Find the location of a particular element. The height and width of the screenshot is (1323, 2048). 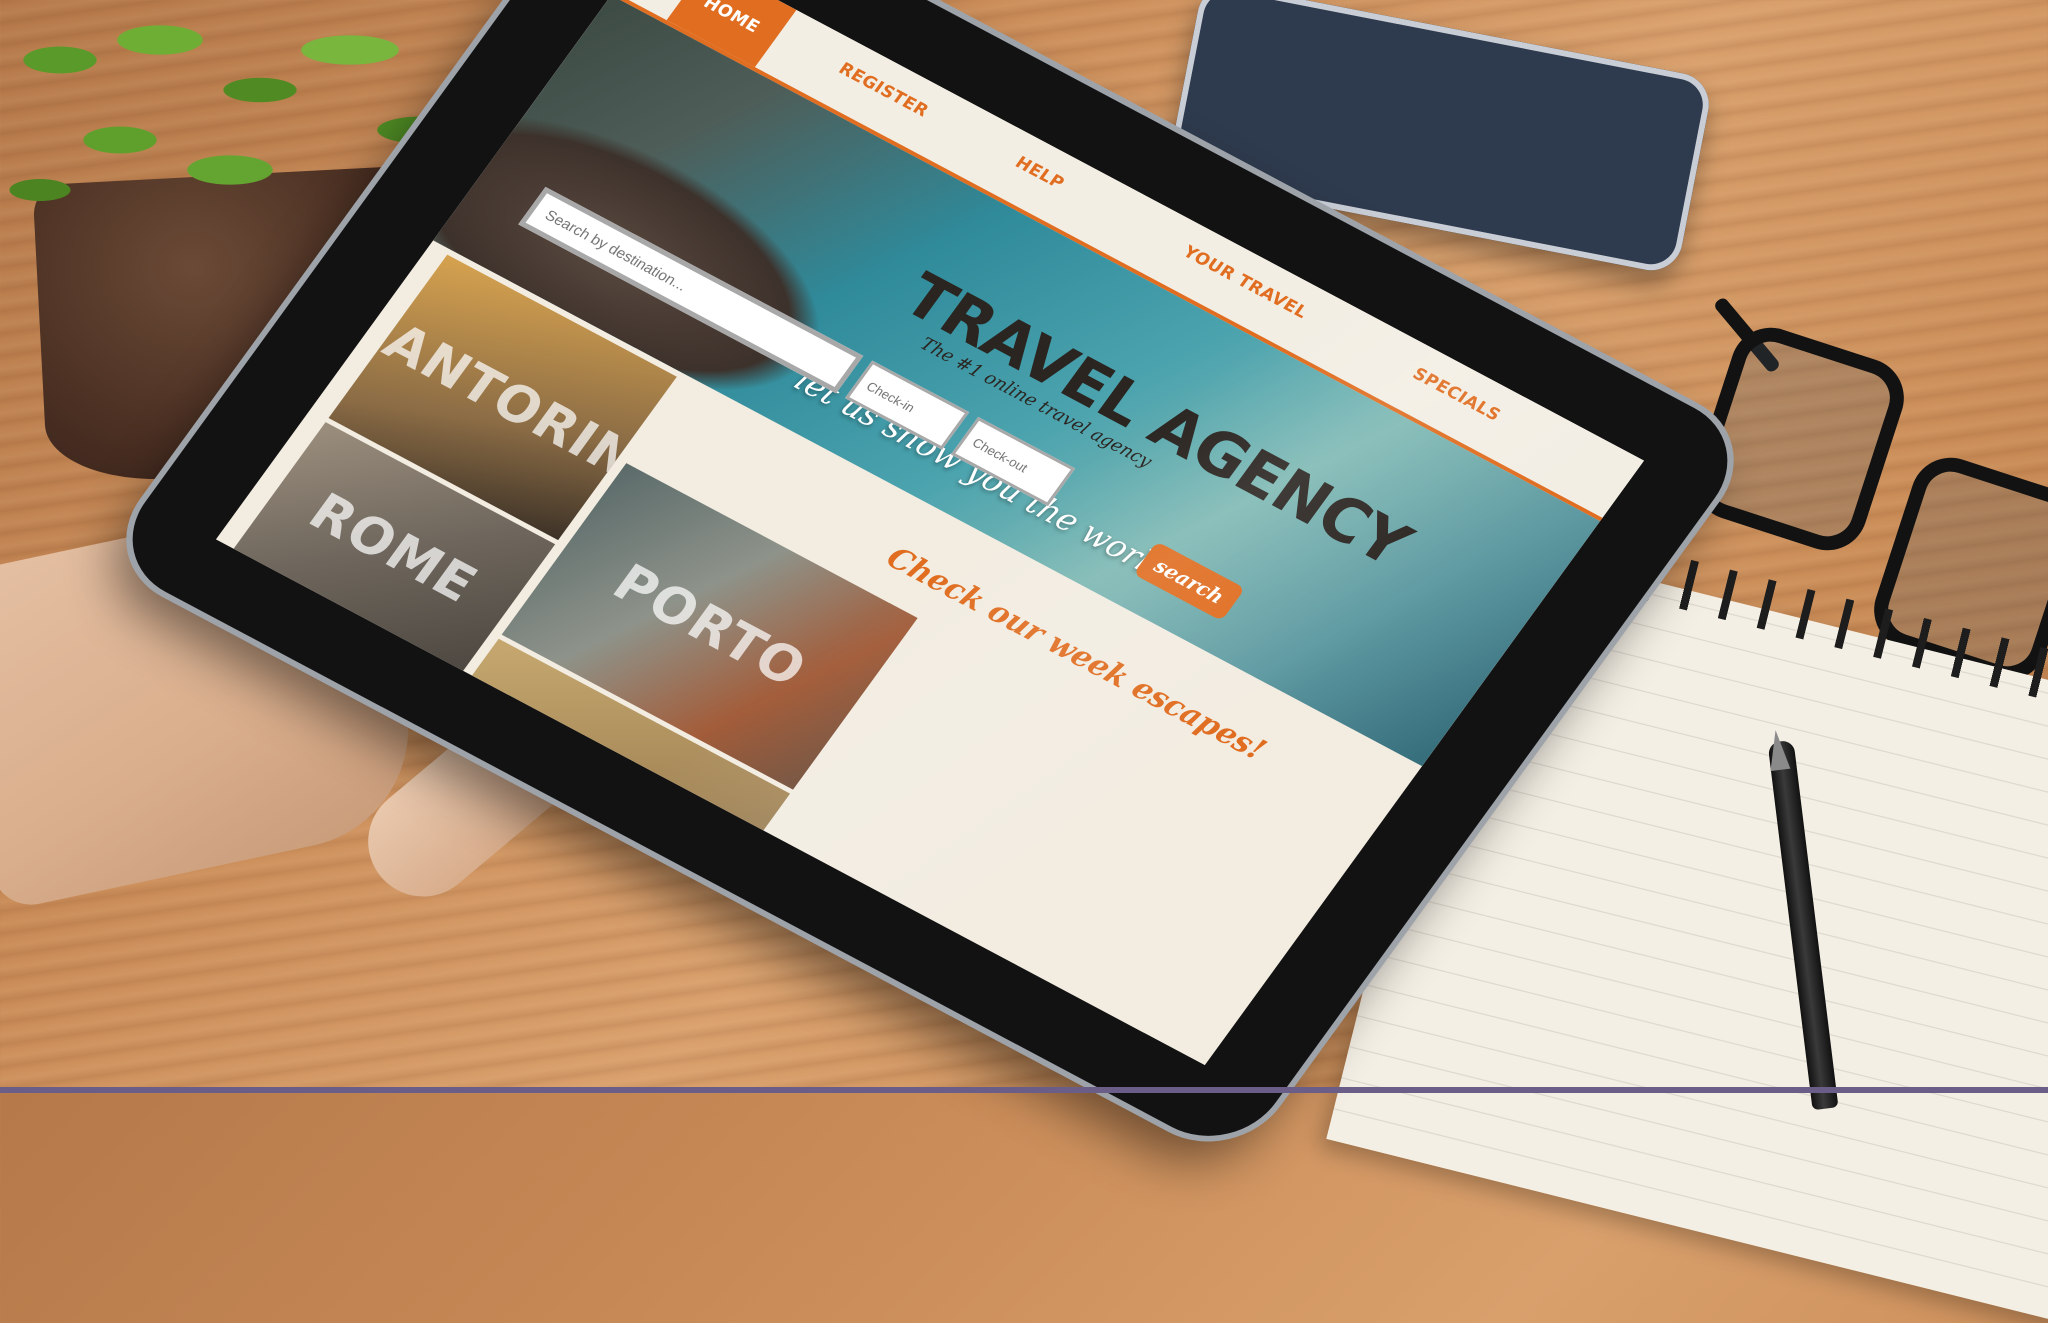

nav-item-help: HELP is located at coordinates (1039, 173).